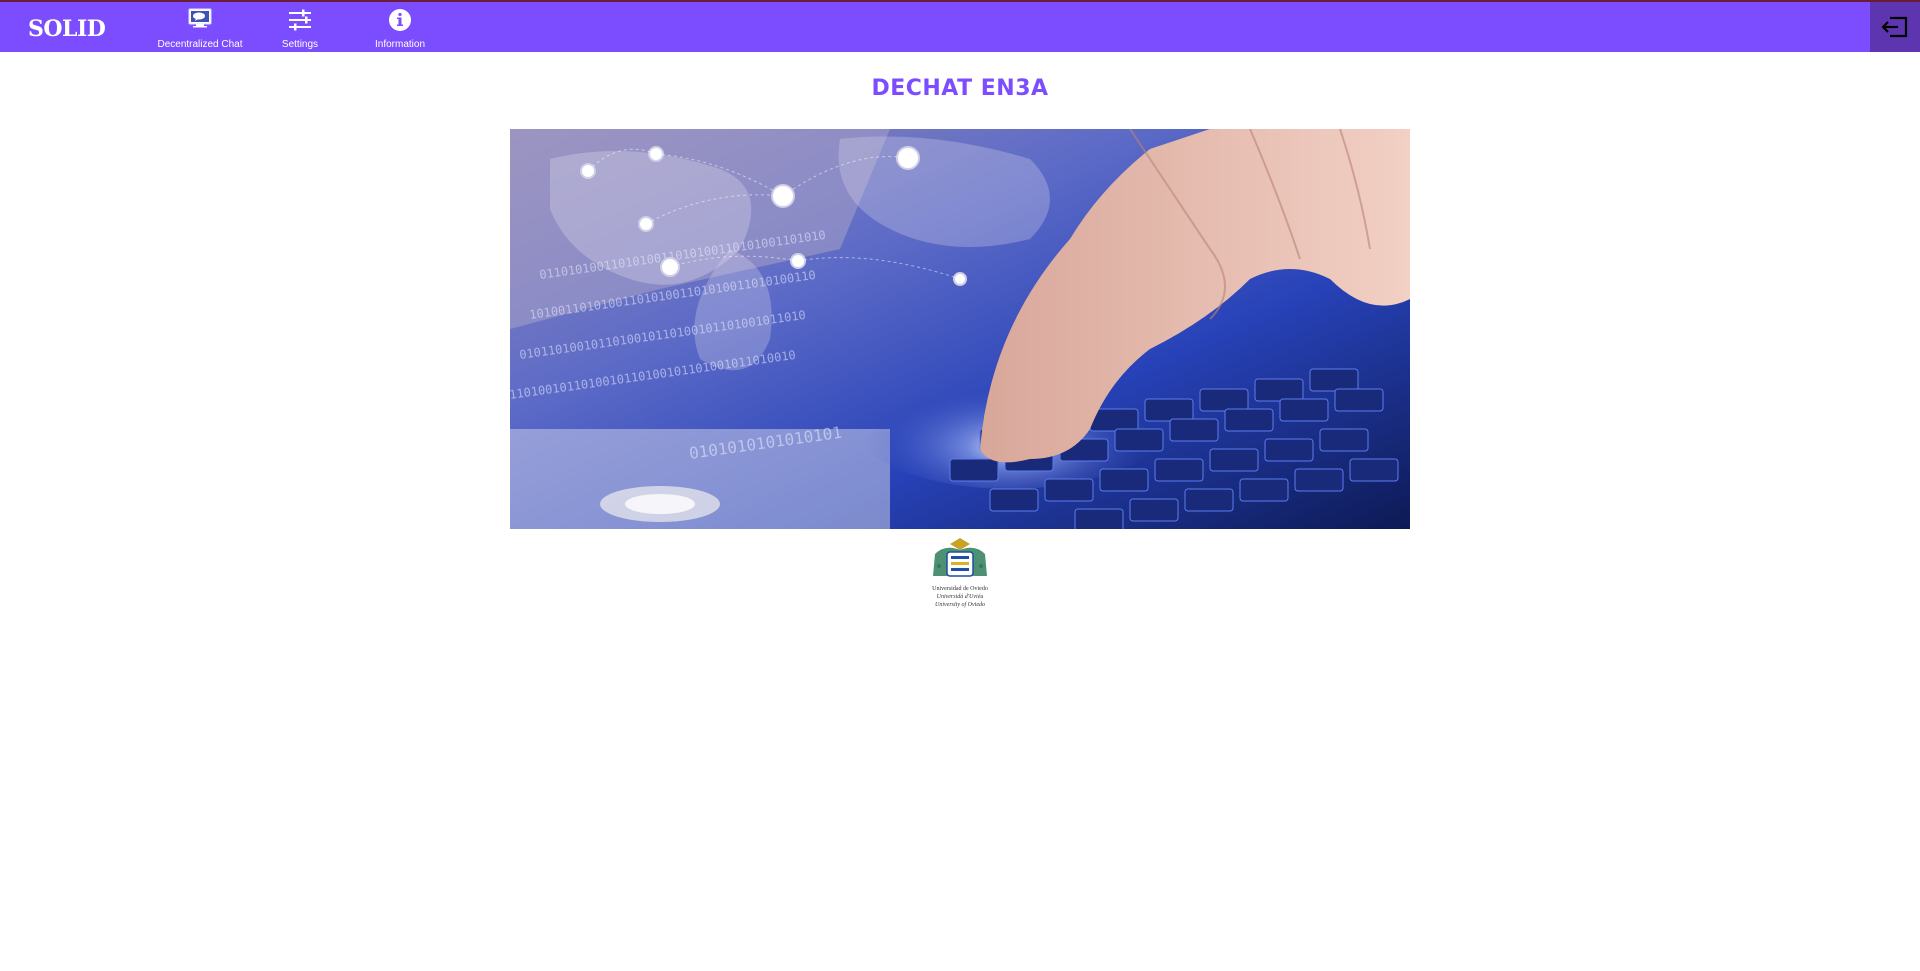 Image resolution: width=1920 pixels, height=971 pixels. I want to click on logo-caption-es: Universidad de Oviedo, so click(960, 589).